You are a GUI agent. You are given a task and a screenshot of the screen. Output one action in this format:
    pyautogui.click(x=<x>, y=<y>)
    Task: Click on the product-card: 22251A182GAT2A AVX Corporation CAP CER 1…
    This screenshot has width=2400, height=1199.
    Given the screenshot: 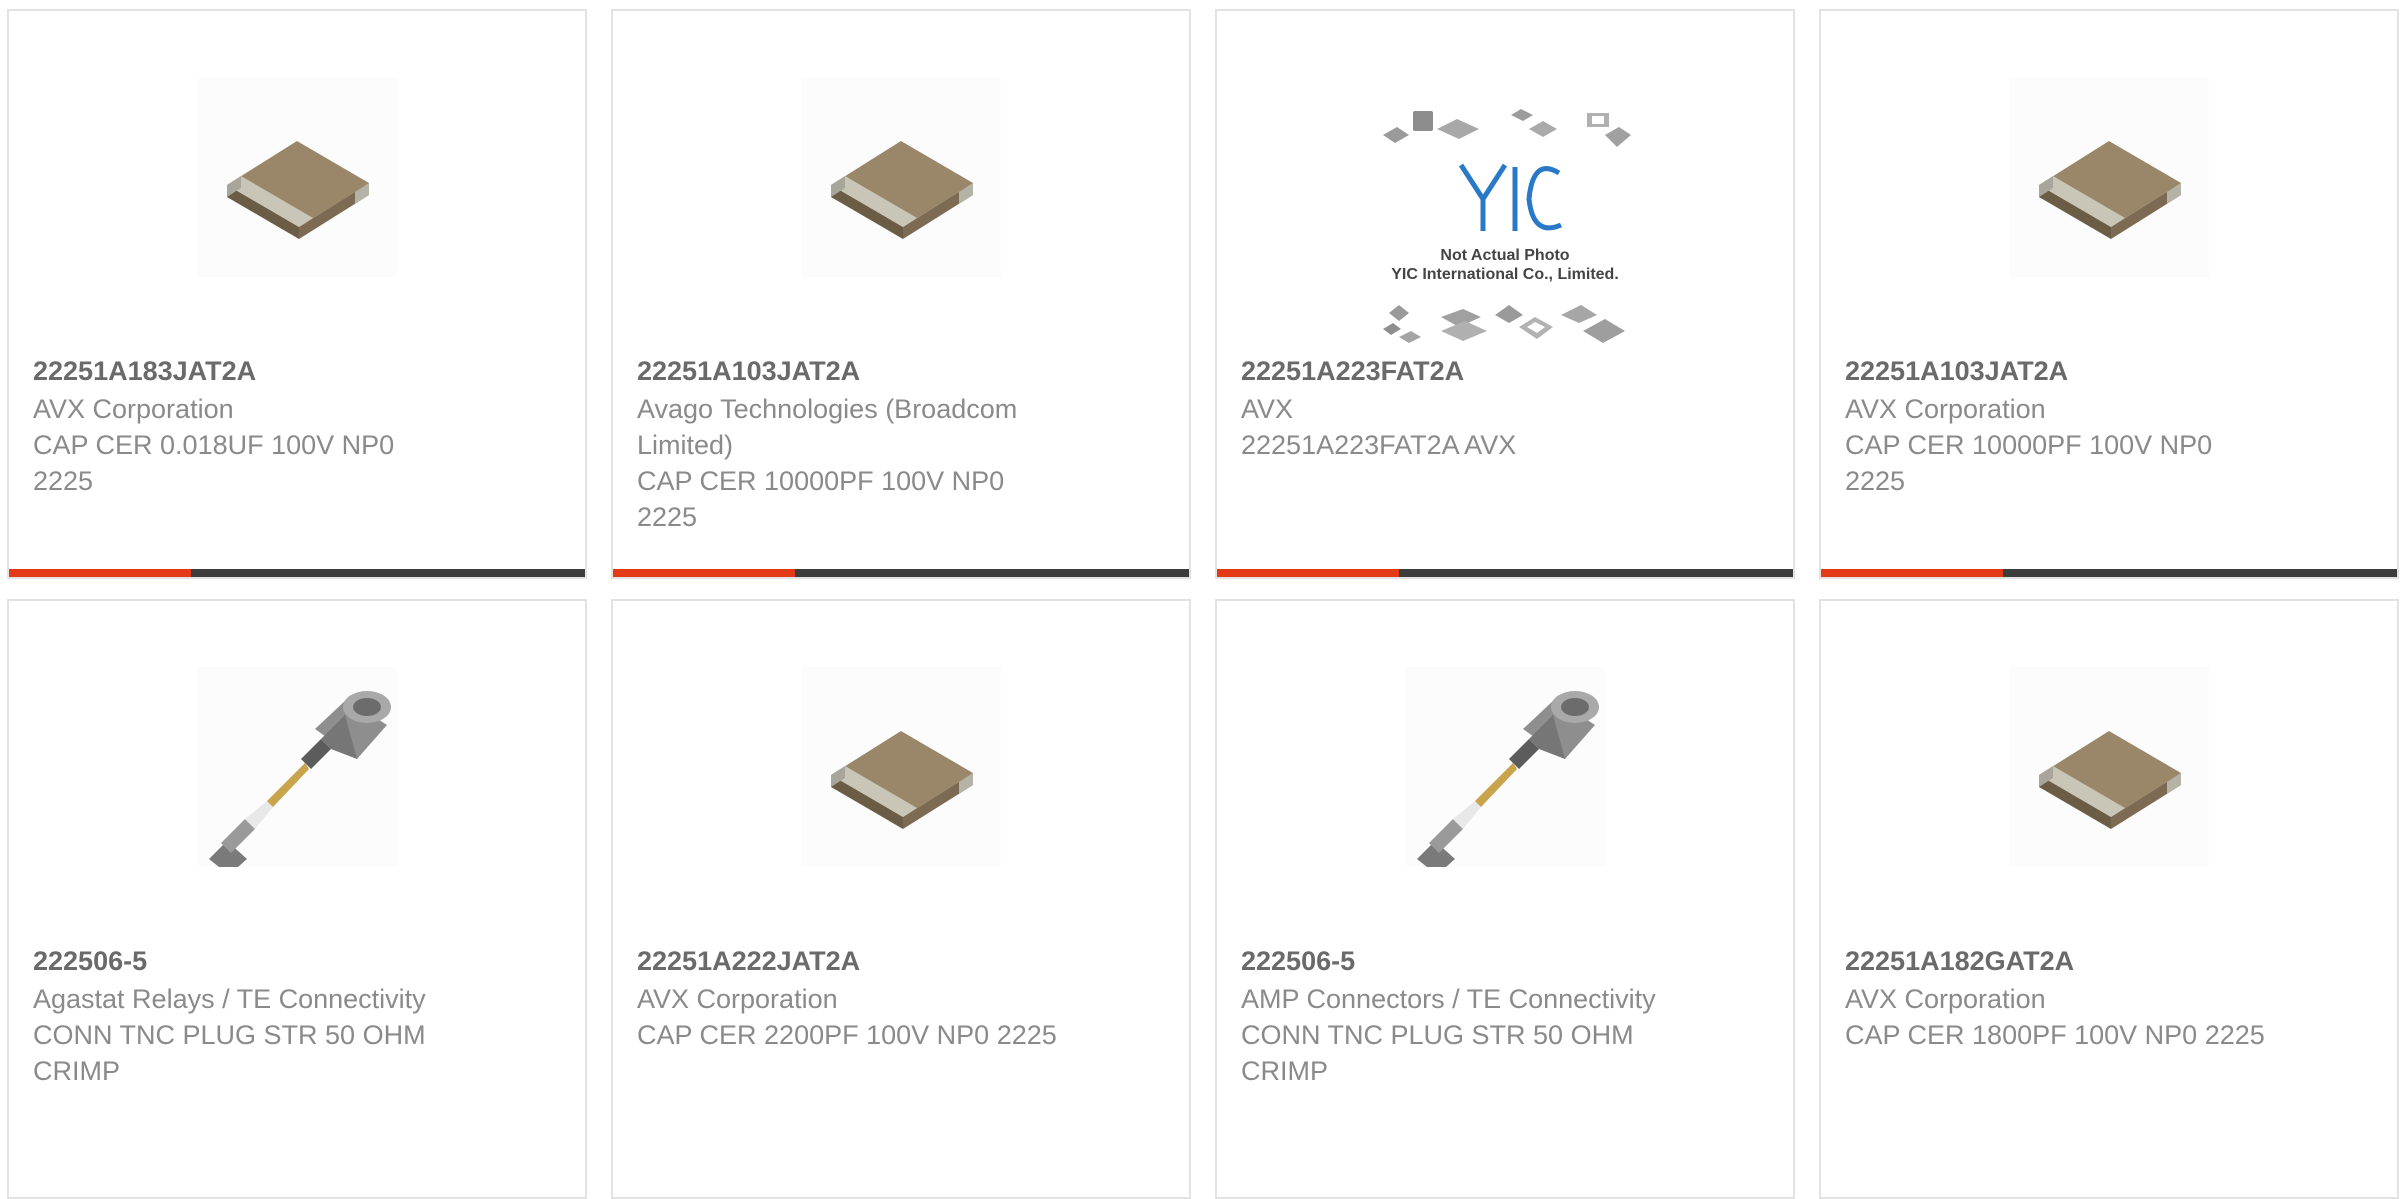 What is the action you would take?
    pyautogui.click(x=2109, y=899)
    